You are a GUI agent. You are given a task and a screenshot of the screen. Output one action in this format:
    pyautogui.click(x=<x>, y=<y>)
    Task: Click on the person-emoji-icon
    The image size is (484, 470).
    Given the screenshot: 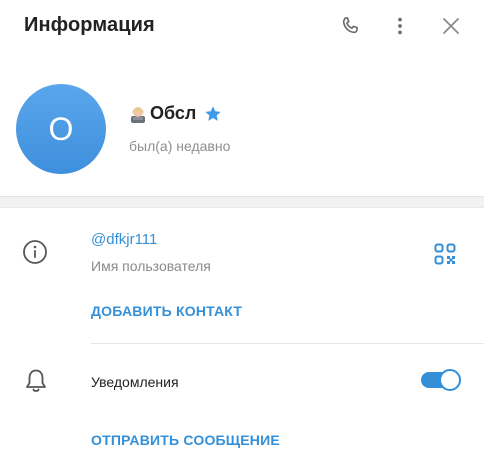 What is the action you would take?
    pyautogui.click(x=138, y=114)
    